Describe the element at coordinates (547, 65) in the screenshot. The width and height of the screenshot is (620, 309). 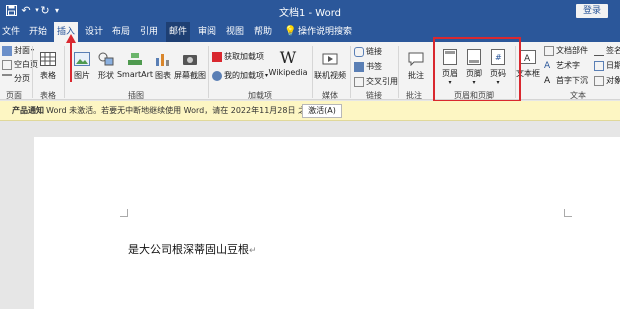
I see `wordart-icon: A` at that location.